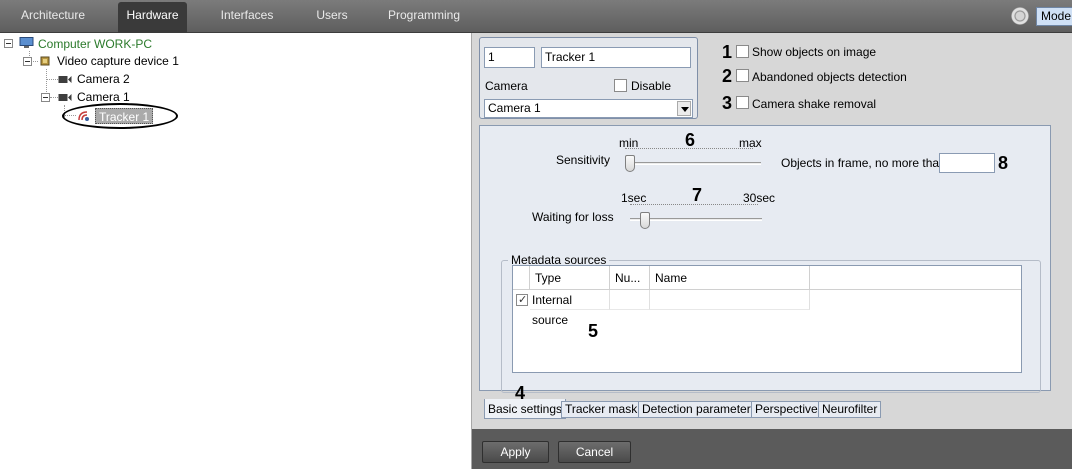 The height and width of the screenshot is (469, 1072). What do you see at coordinates (742, 102) in the screenshot?
I see `camera-shake-checkbox` at bounding box center [742, 102].